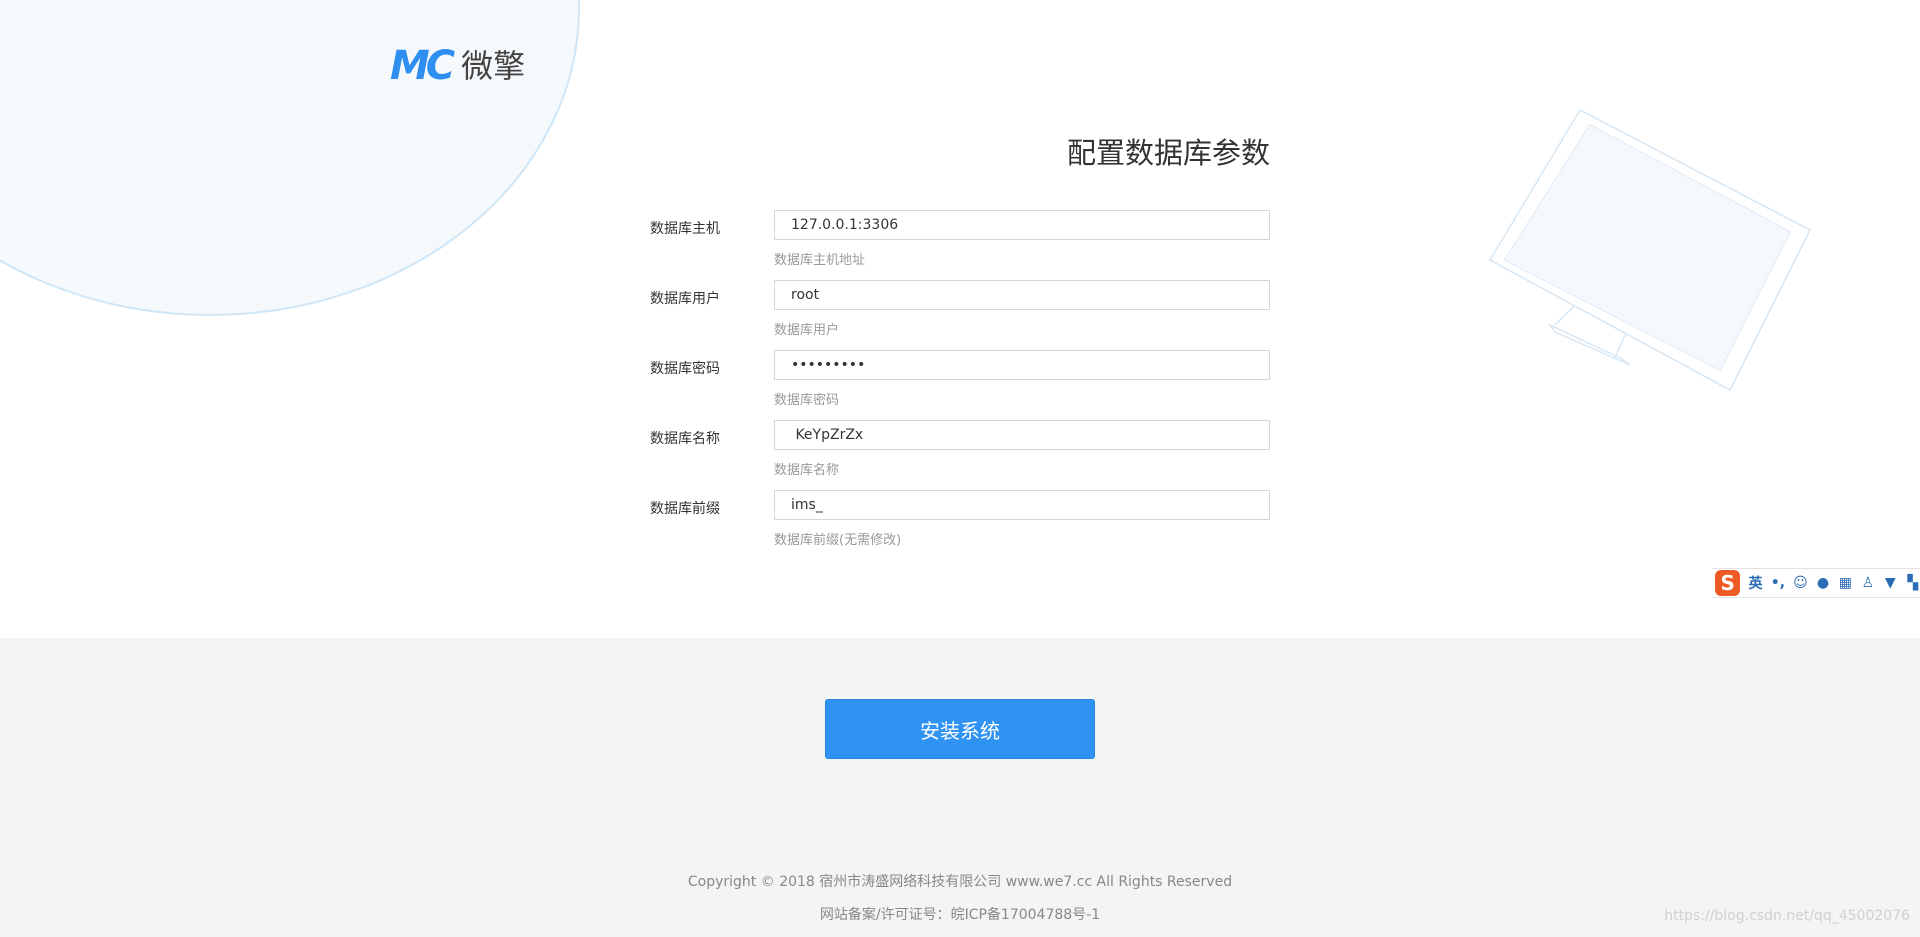 The width and height of the screenshot is (1920, 937). Describe the element at coordinates (457, 66) in the screenshot. I see `brand-logo: MC 微擎` at that location.